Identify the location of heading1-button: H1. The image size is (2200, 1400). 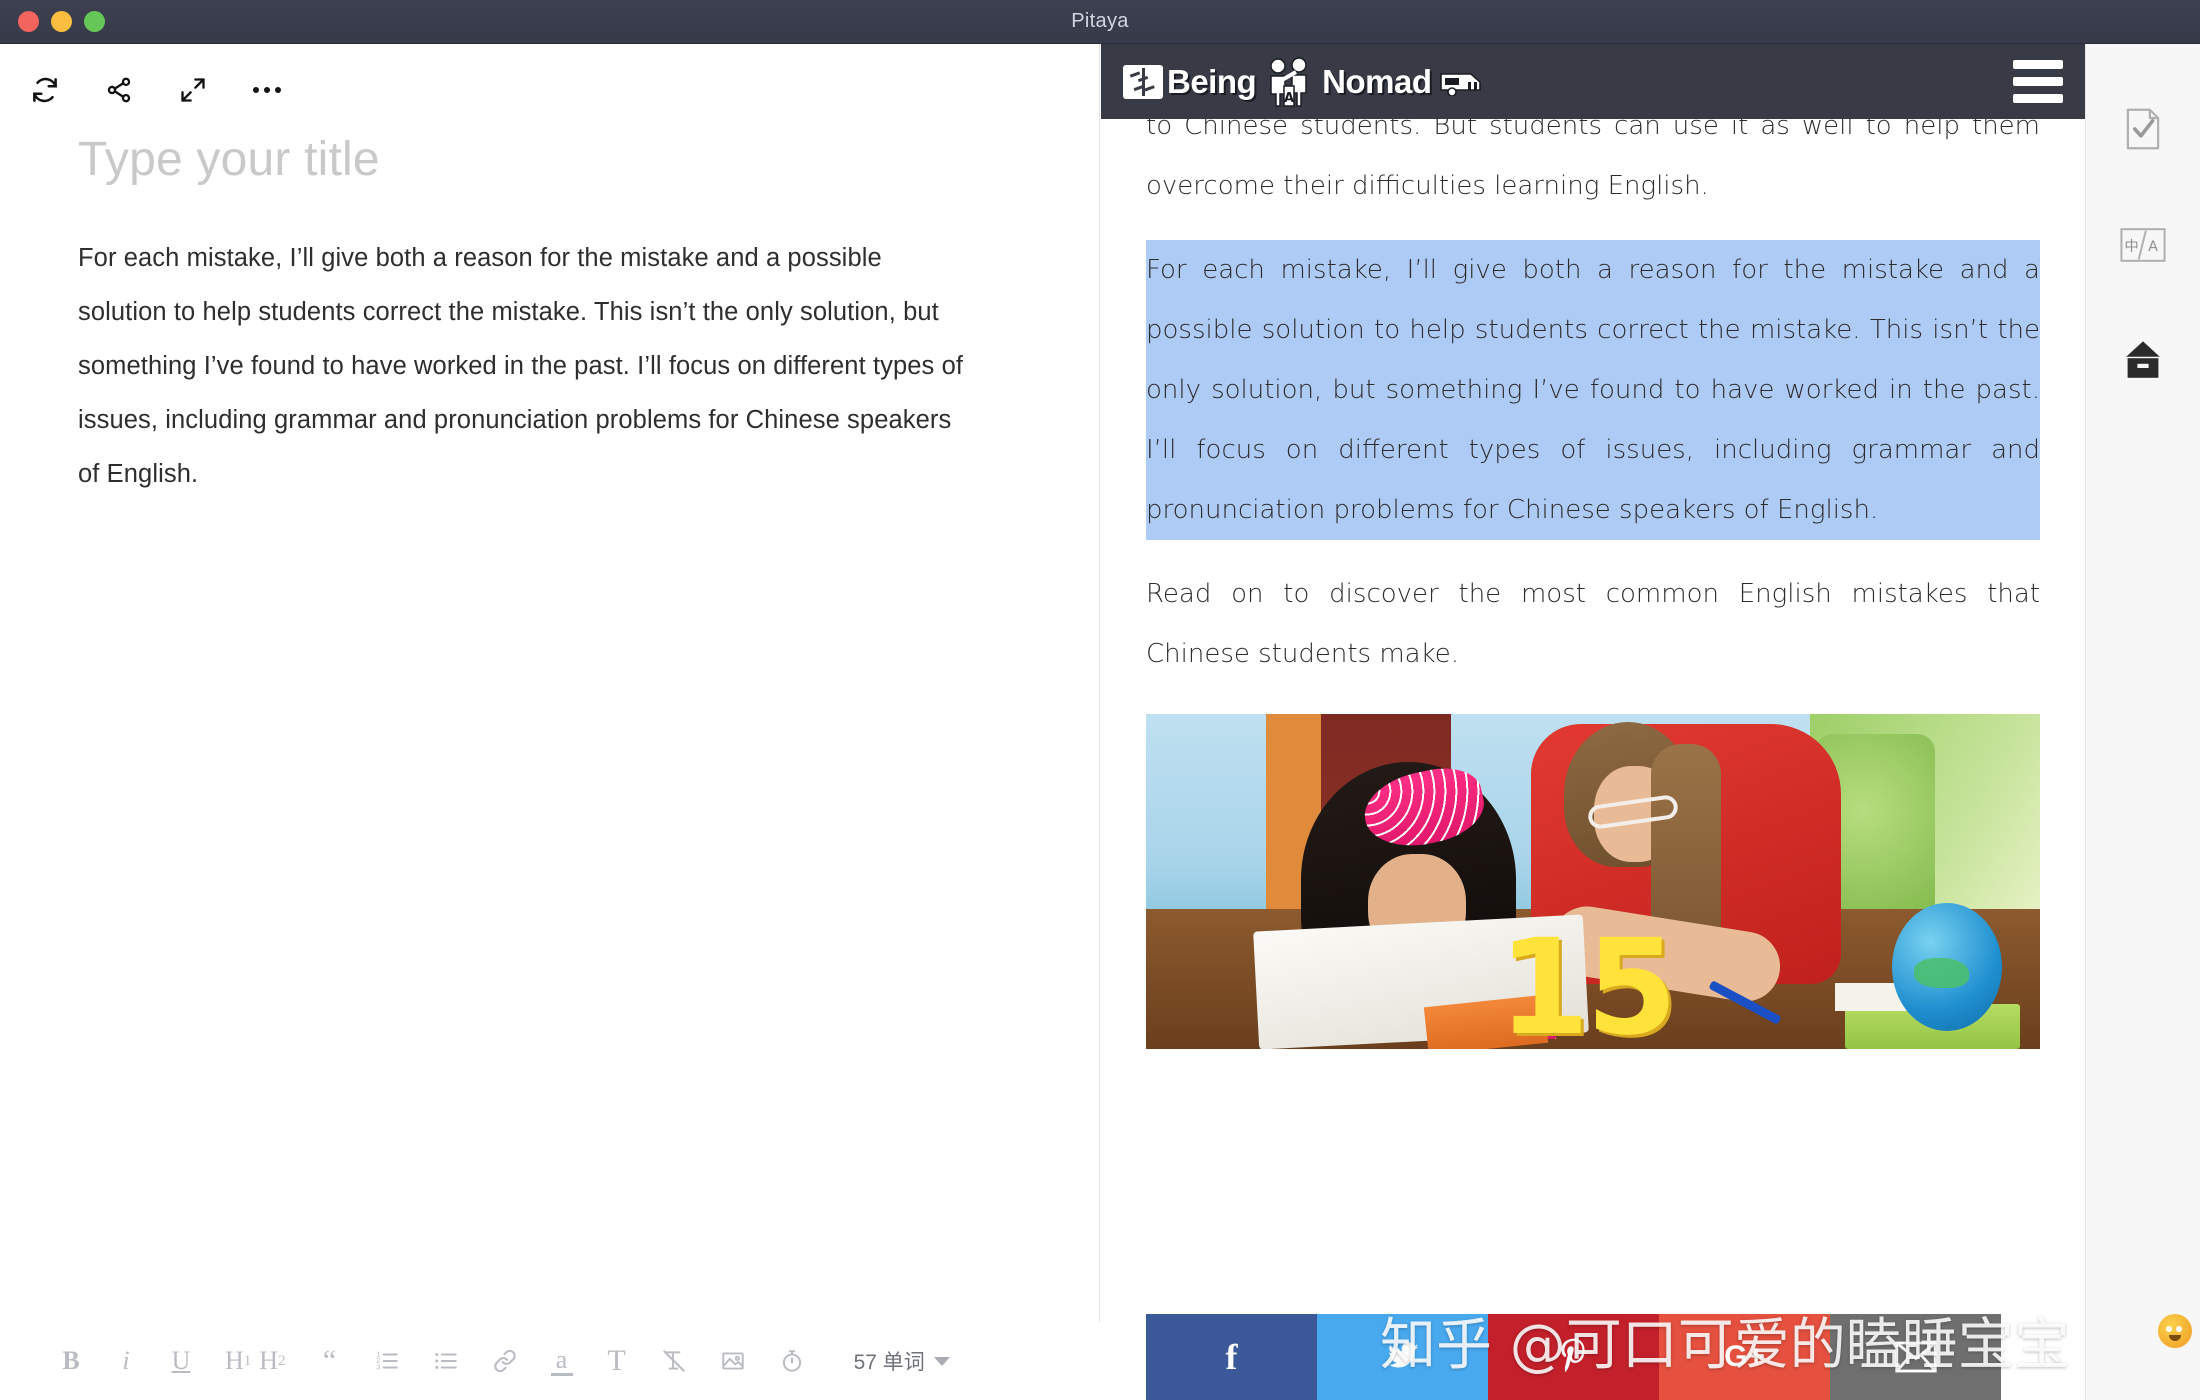
(238, 1361).